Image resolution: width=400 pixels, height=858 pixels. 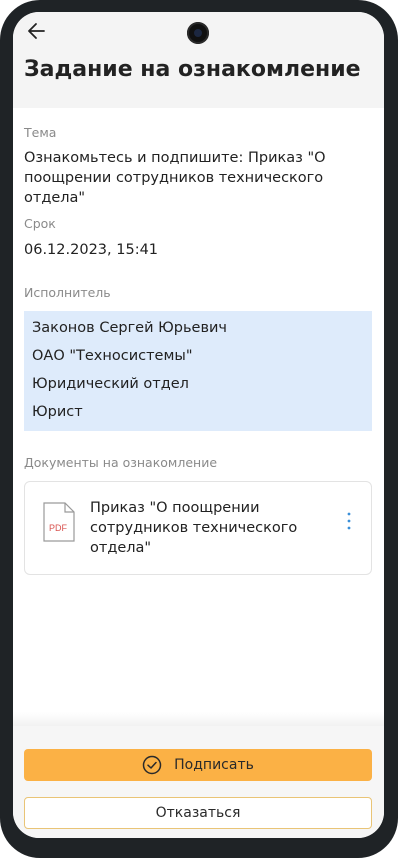 I want to click on action-bar: Подписать Отказаться, so click(x=198, y=782).